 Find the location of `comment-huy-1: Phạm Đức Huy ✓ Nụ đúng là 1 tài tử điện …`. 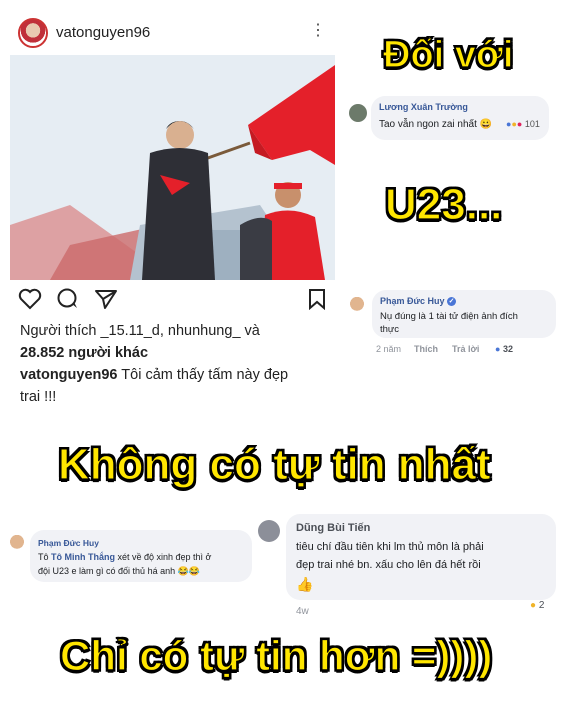

comment-huy-1: Phạm Đức Huy ✓ Nụ đúng là 1 tài tử điện … is located at coordinates (464, 314).